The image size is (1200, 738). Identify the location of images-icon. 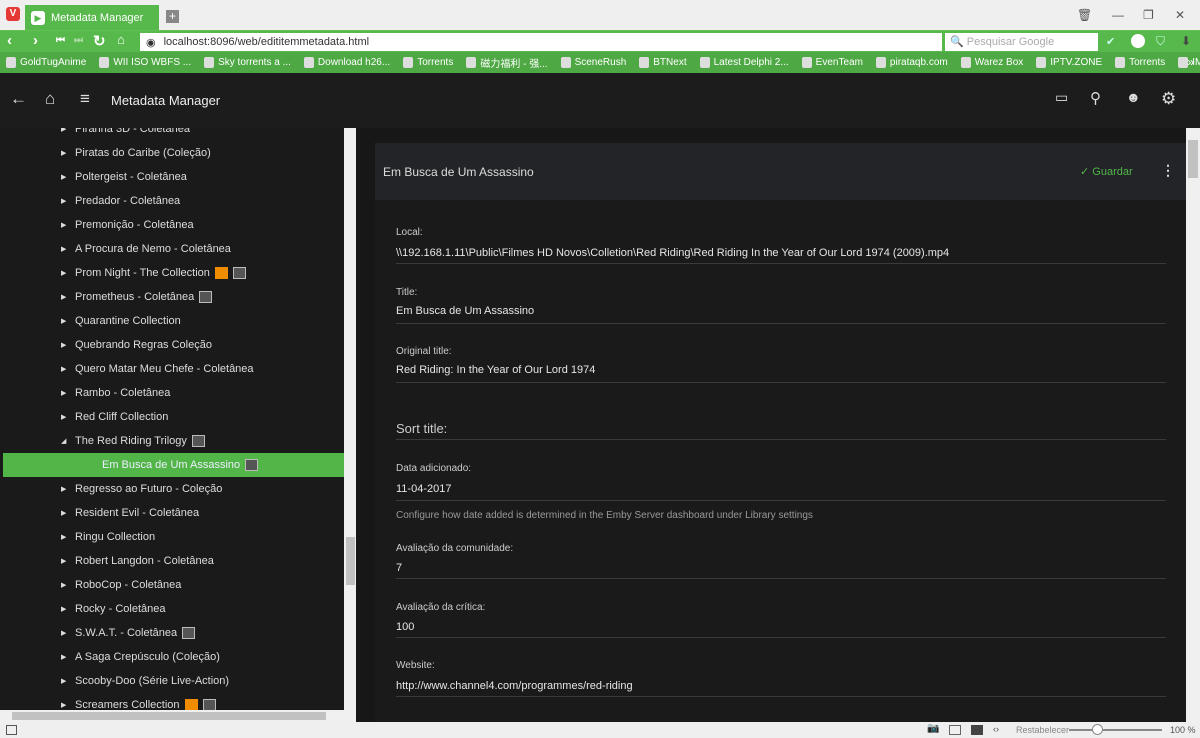
(977, 730).